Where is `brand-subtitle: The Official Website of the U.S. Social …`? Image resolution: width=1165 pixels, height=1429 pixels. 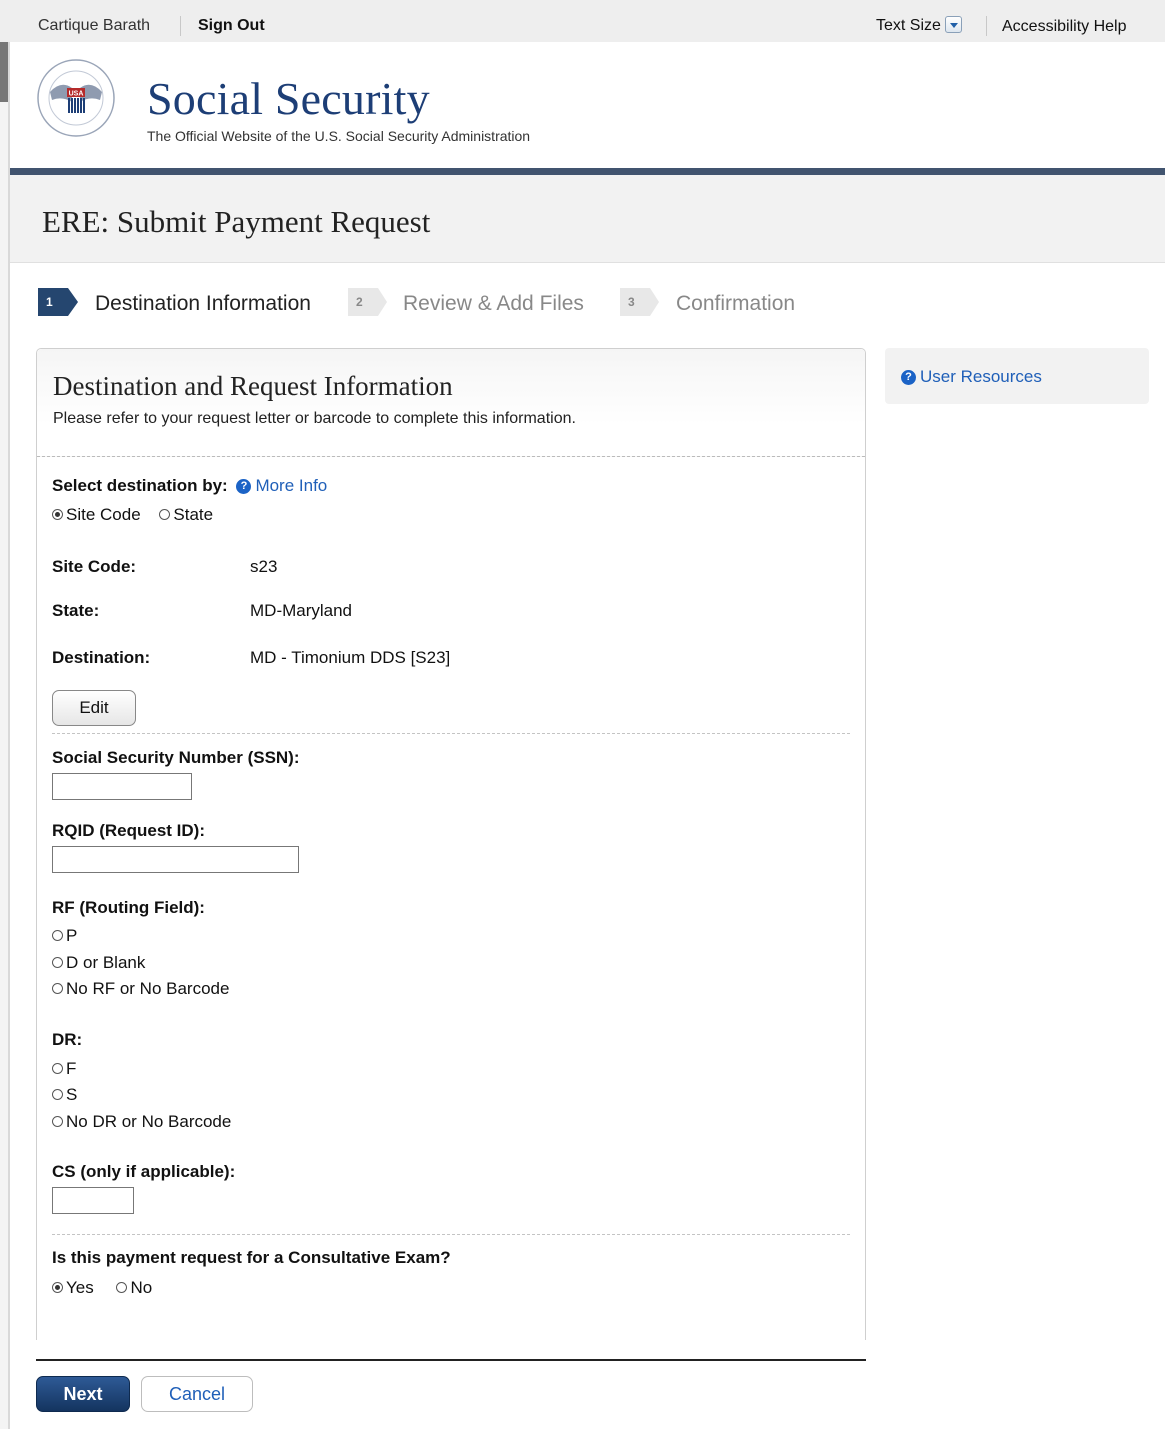 brand-subtitle: The Official Website of the U.S. Social … is located at coordinates (339, 136).